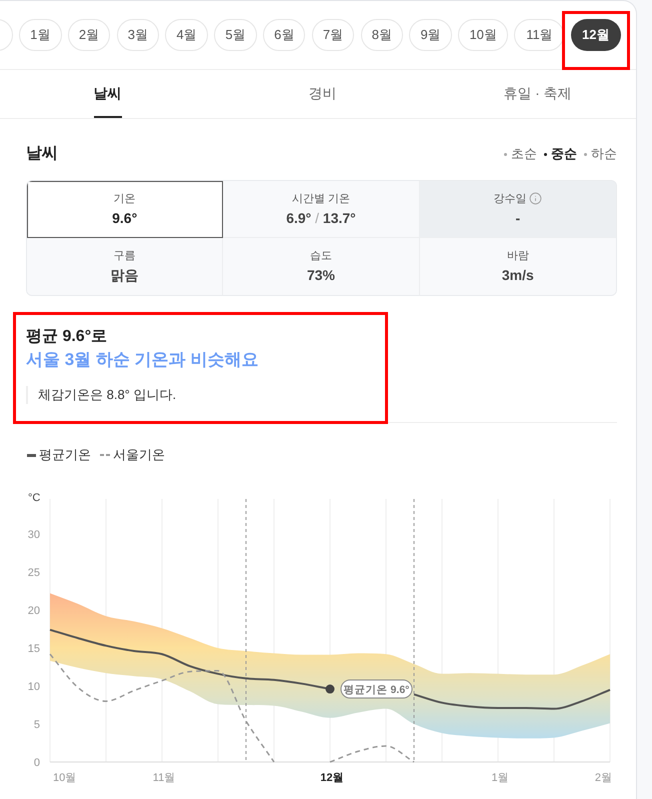 The width and height of the screenshot is (652, 799). What do you see at coordinates (139, 455) in the screenshot?
I see `legend-label: 서울기온` at bounding box center [139, 455].